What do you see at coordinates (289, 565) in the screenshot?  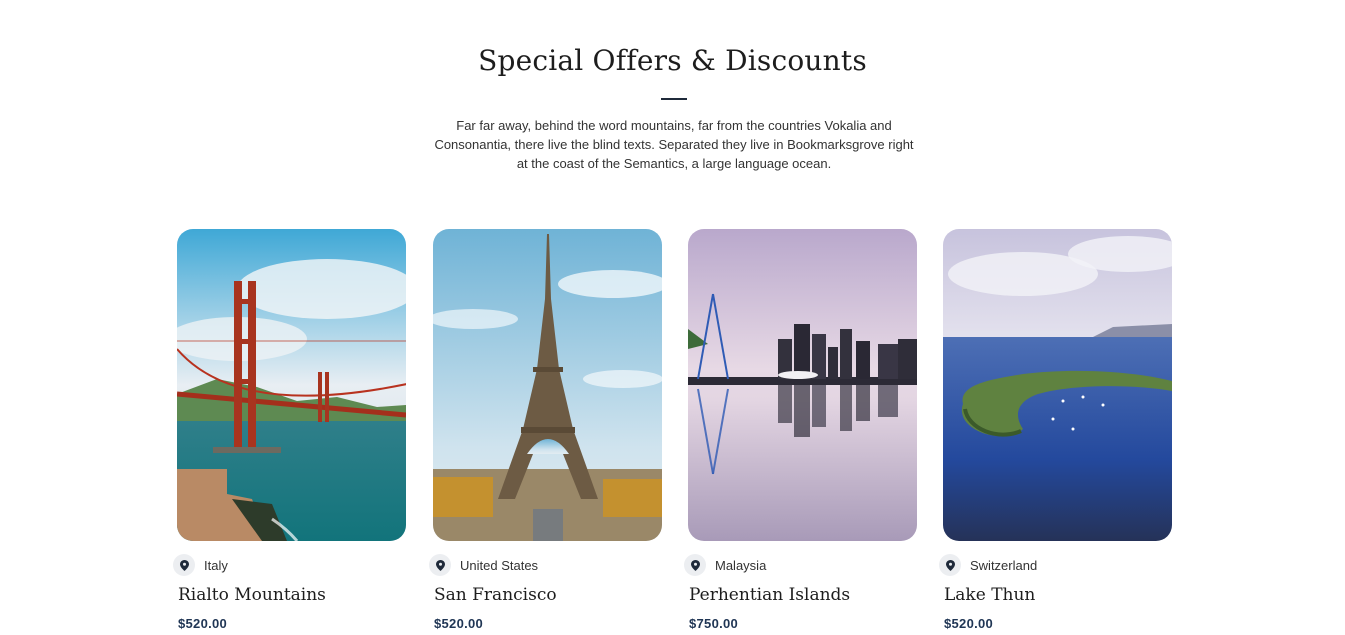 I see `location-row: Italy` at bounding box center [289, 565].